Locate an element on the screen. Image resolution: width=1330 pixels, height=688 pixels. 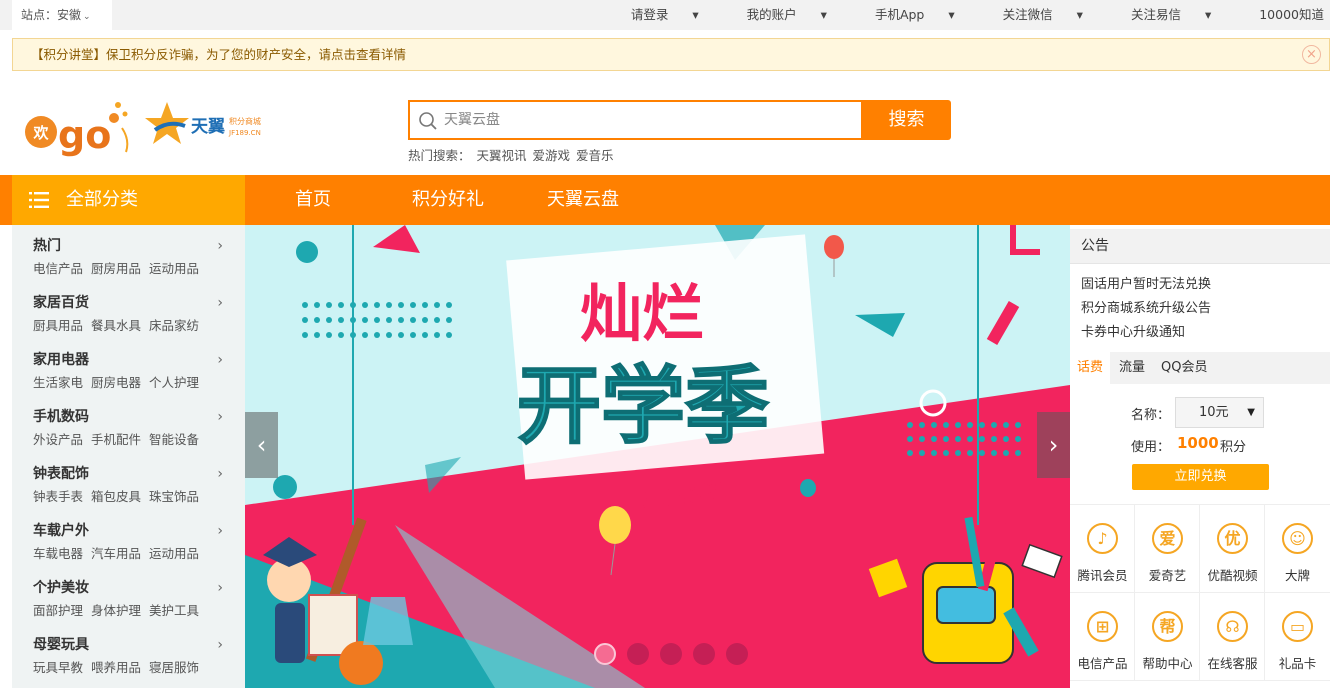
category-title: 家用电器 is located at coordinates (133, 360).